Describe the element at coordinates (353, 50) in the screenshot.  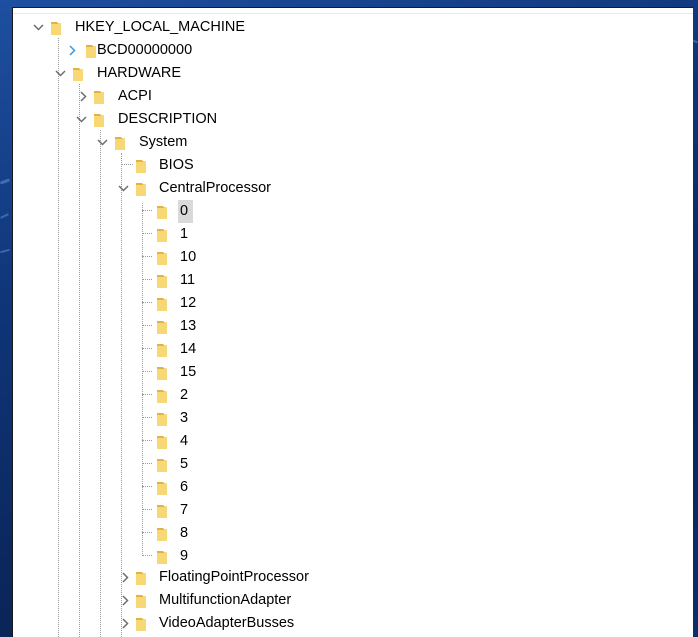
I see `tree-node-bcd00000000: BCD00000000` at that location.